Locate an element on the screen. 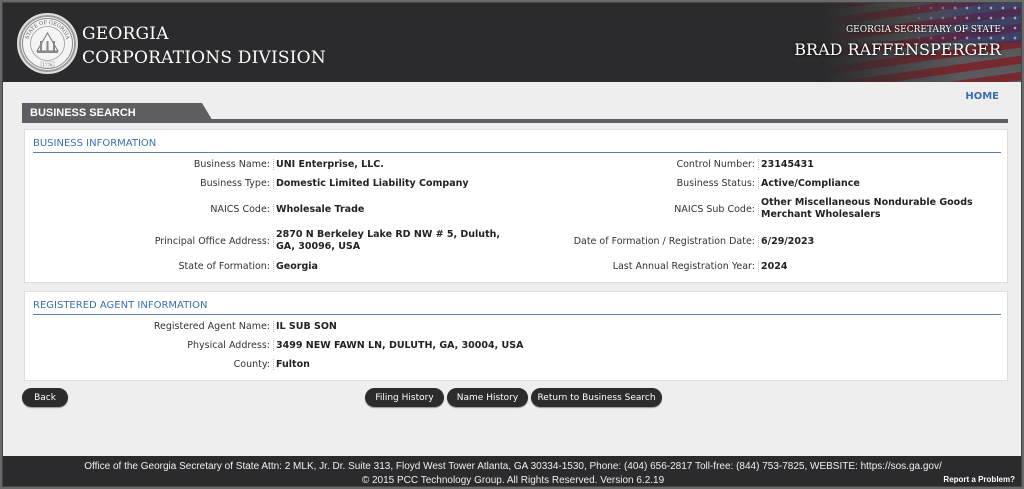  back-button: Back is located at coordinates (45, 397).